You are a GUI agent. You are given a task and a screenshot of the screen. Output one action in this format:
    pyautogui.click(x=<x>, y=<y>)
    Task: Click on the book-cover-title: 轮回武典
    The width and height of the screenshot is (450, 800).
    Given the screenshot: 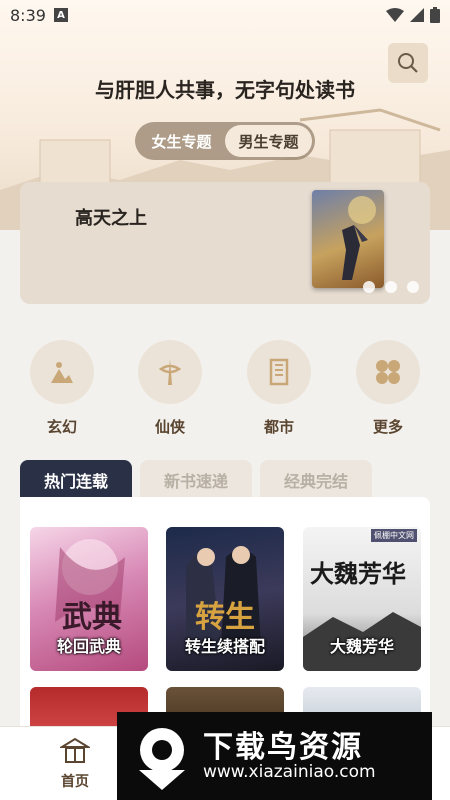 What is the action you would take?
    pyautogui.click(x=88, y=646)
    